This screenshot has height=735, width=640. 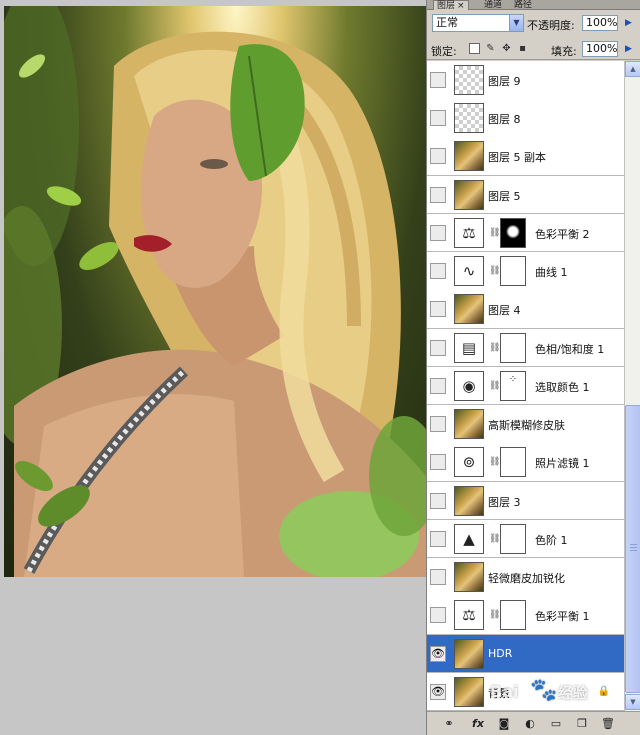 I want to click on lock-row: 锁定: ✎ ✥ ▪ 填充: 100% ▶, so click(x=533, y=49).